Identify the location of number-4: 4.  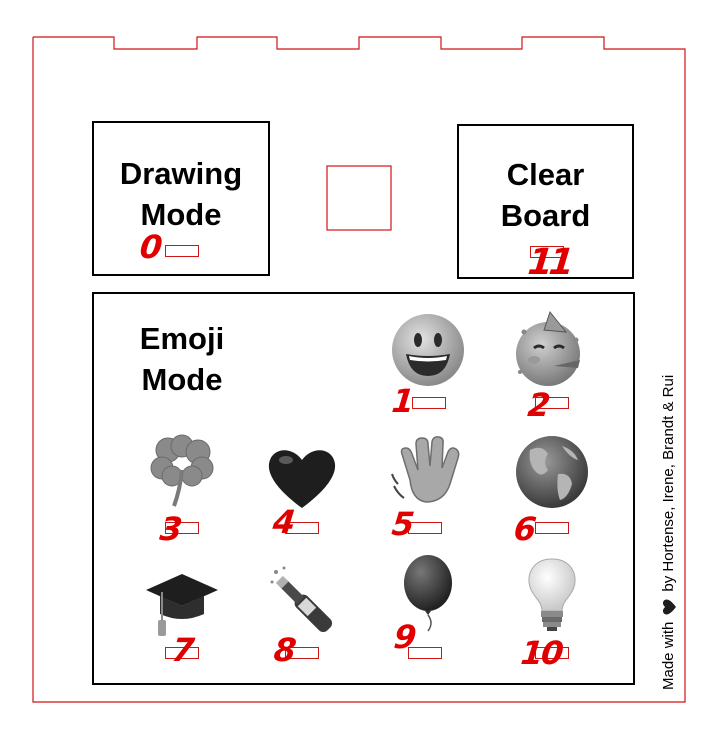
(284, 522).